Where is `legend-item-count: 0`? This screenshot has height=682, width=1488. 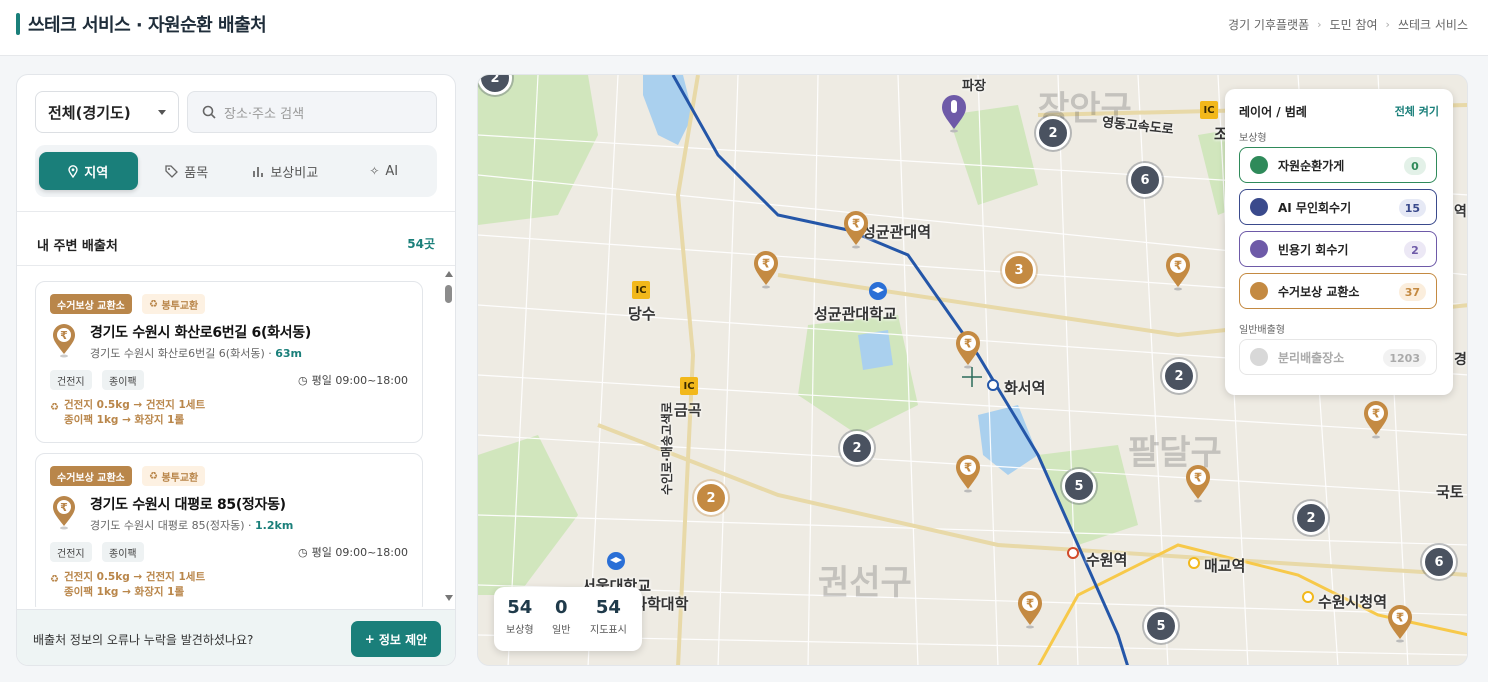
legend-item-count: 0 is located at coordinates (1415, 166).